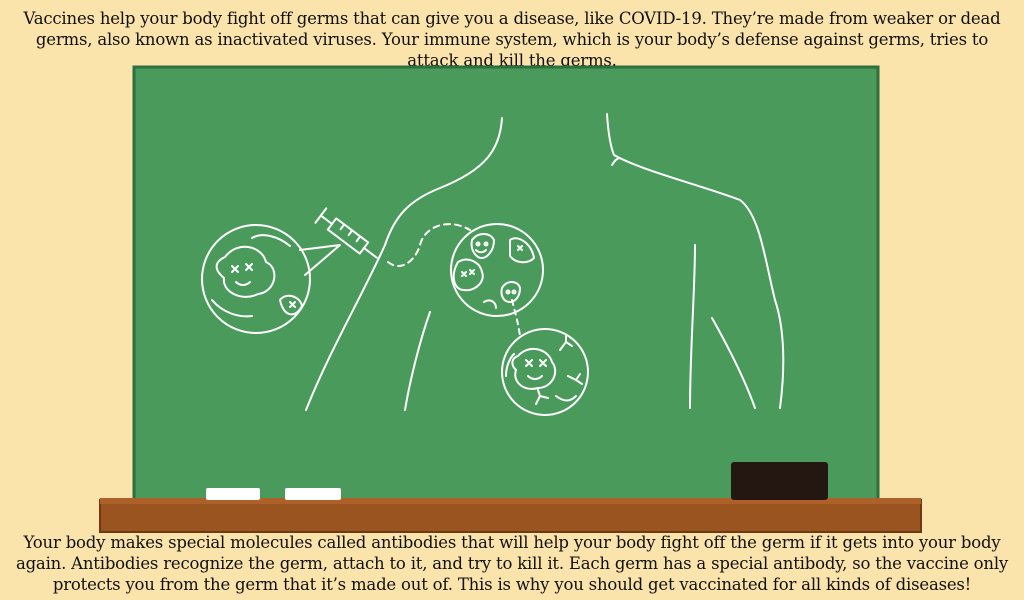  What do you see at coordinates (510, 516) in the screenshot?
I see `chalk-ledge` at bounding box center [510, 516].